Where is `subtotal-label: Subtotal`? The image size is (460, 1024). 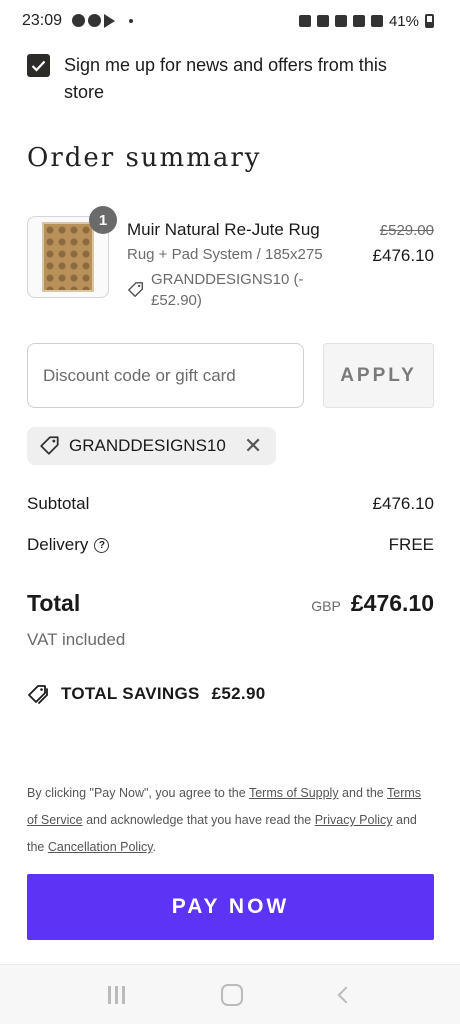 subtotal-label: Subtotal is located at coordinates (58, 503).